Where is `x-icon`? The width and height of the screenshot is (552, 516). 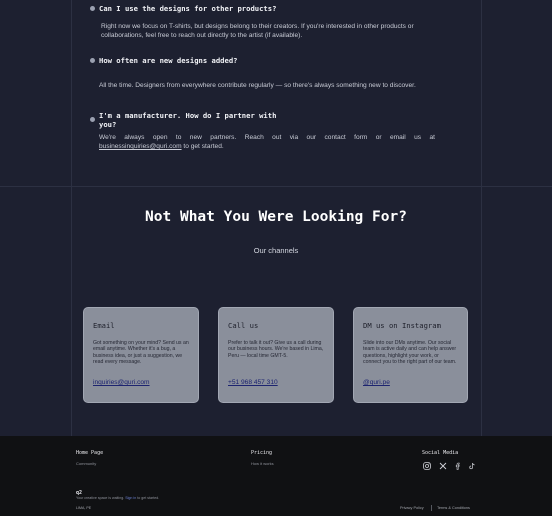
x-icon is located at coordinates (443, 466).